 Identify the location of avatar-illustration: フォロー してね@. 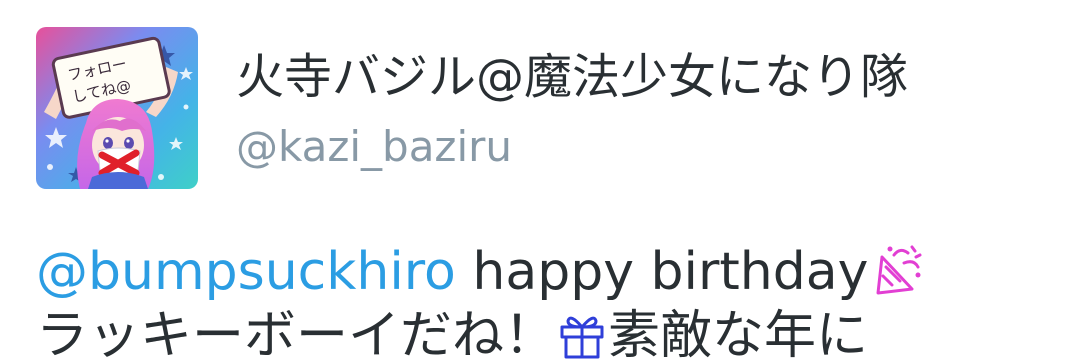
(117, 108).